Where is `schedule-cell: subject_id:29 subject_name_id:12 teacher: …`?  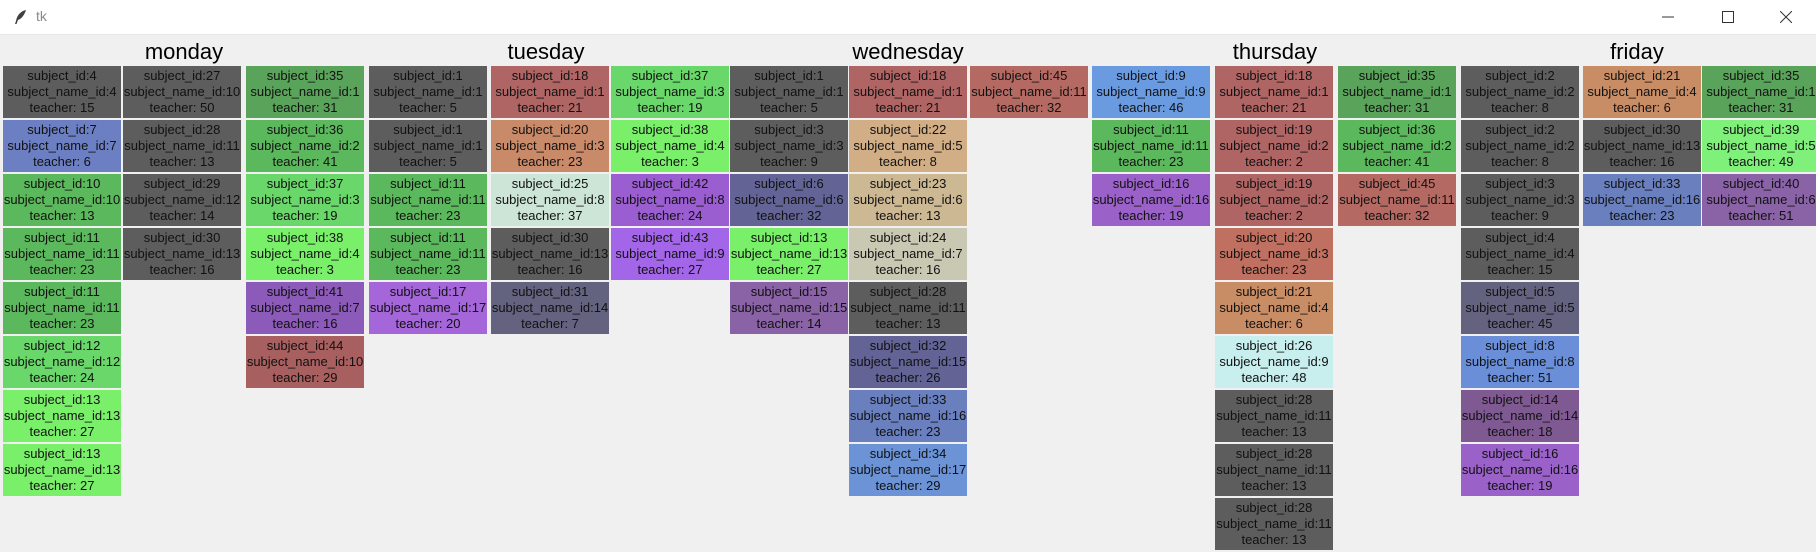
schedule-cell: subject_id:29 subject_name_id:12 teacher: … is located at coordinates (182, 200).